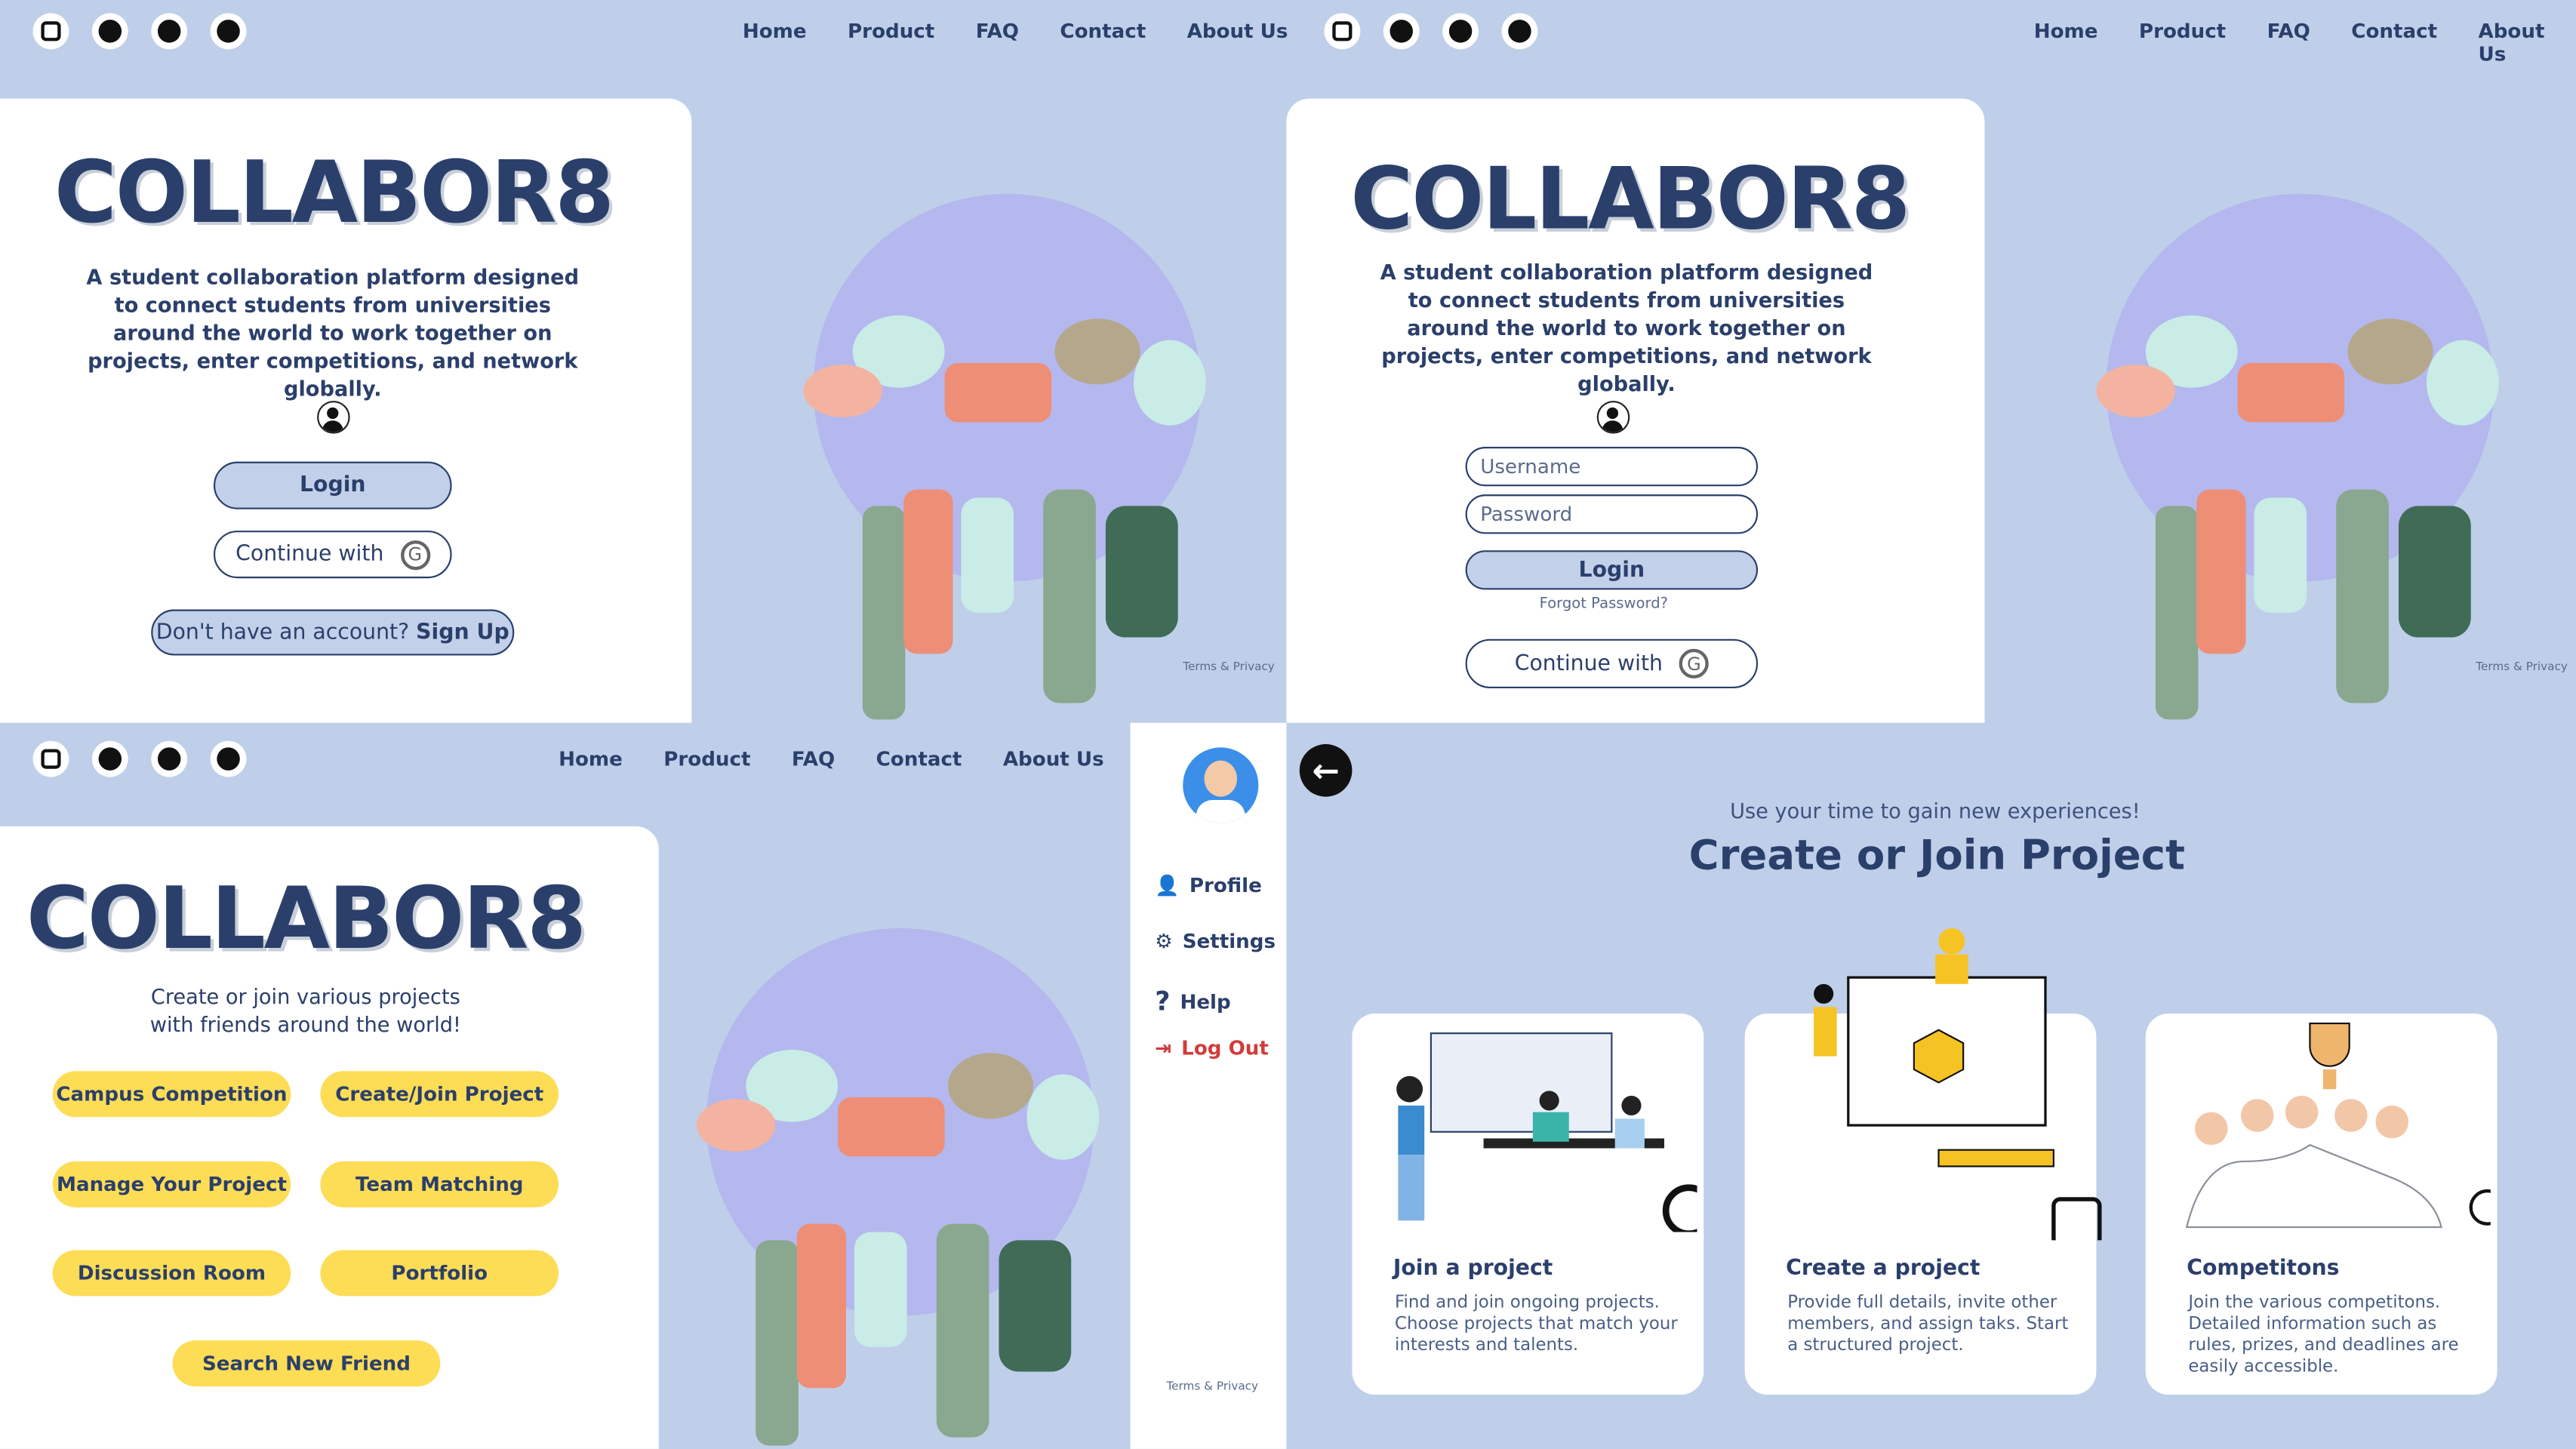 The image size is (2576, 1449). Describe the element at coordinates (1225, 1048) in the screenshot. I see `logout-label: Log Out` at that location.